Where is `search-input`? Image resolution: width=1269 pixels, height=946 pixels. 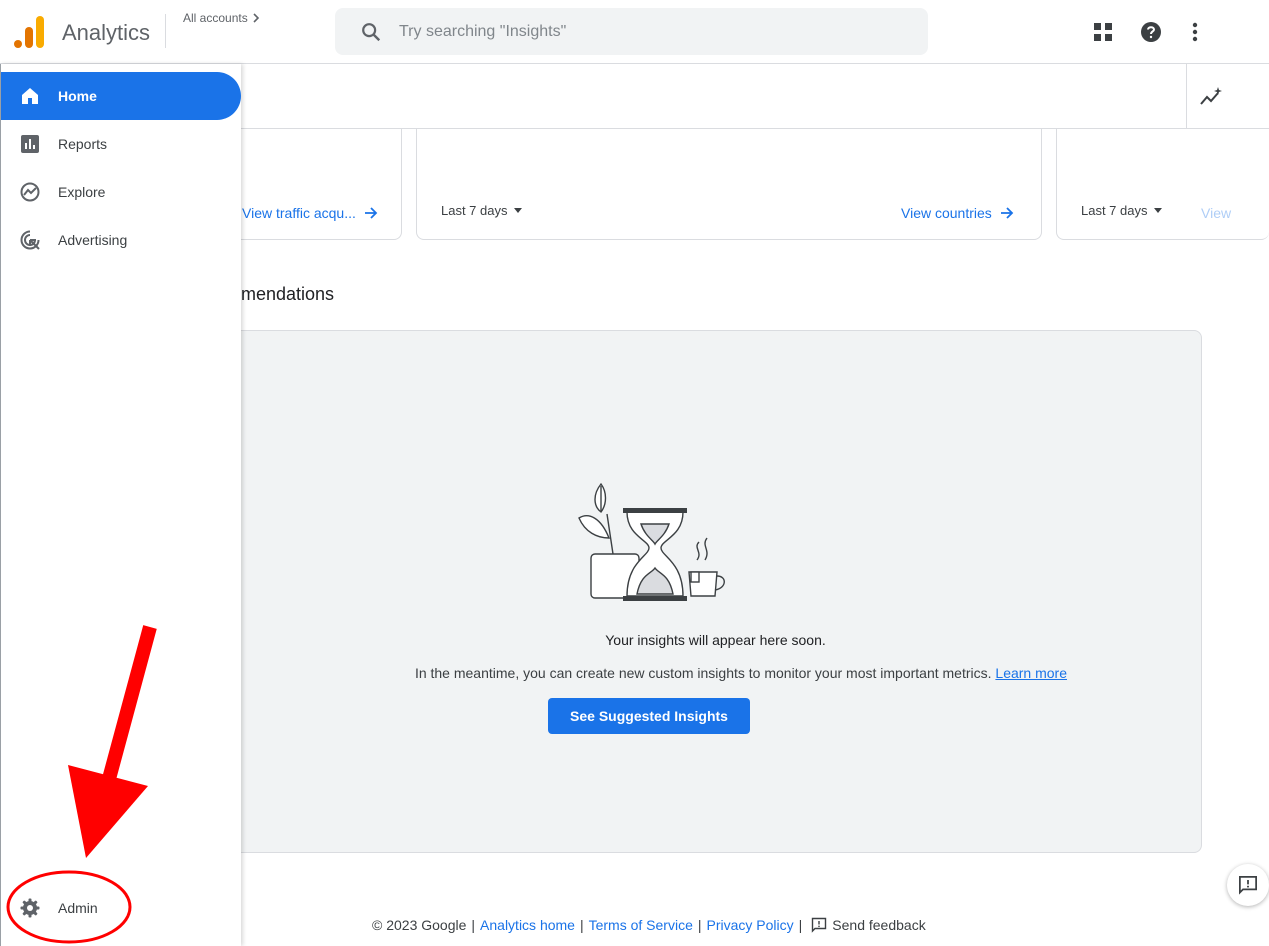
search-input is located at coordinates (639, 31).